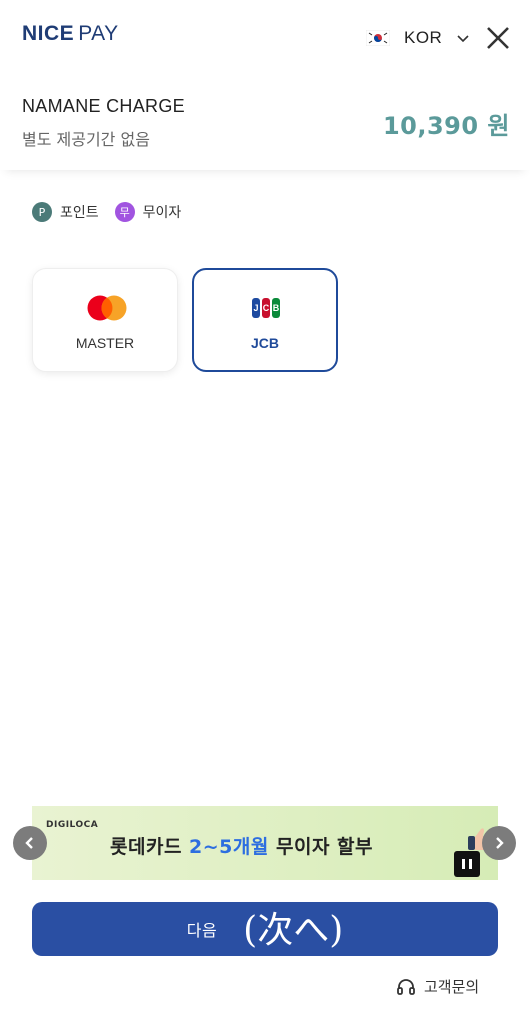 The height and width of the screenshot is (1024, 530). I want to click on jcb-logo-c: C, so click(266, 308).